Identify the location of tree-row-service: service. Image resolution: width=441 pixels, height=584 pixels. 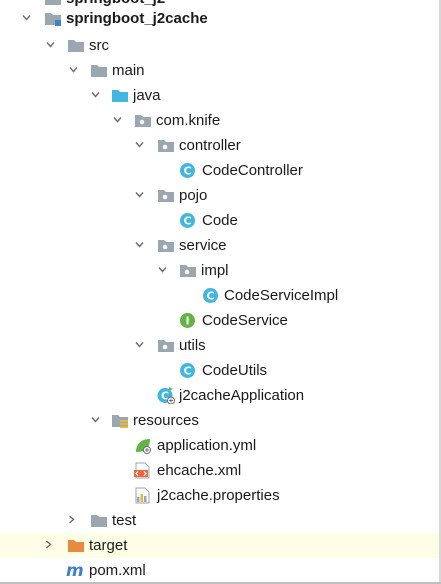
(220, 245).